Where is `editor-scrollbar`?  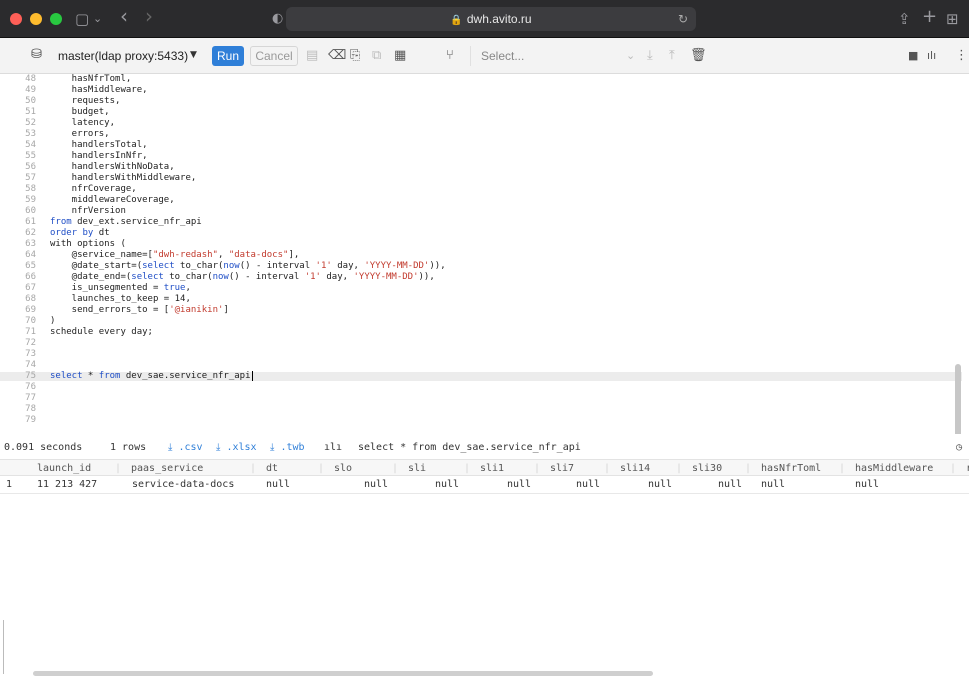
editor-scrollbar is located at coordinates (958, 399).